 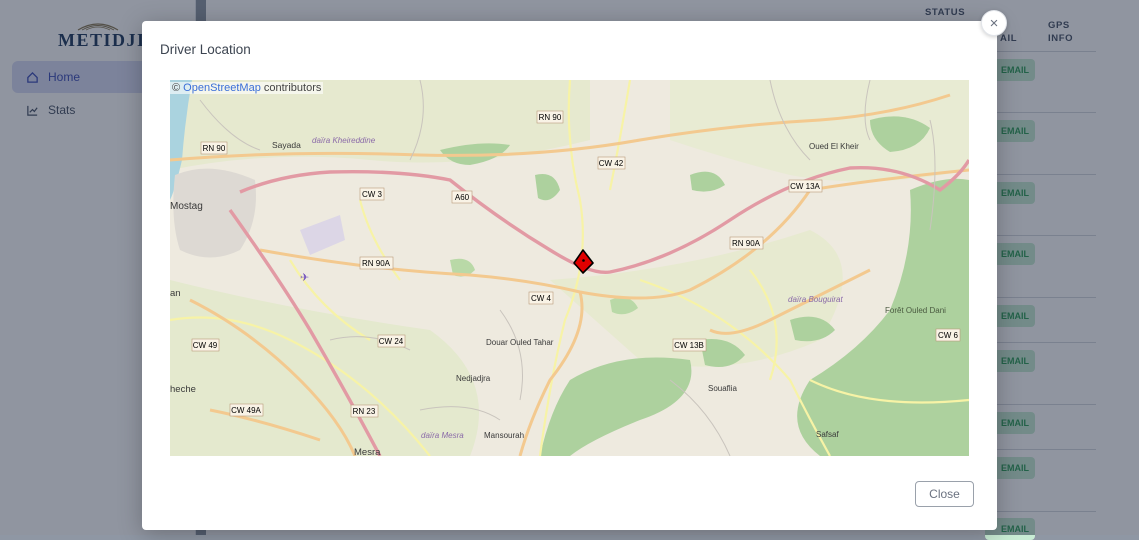 What do you see at coordinates (473, 378) in the screenshot?
I see `place-label: Nedjadjra` at bounding box center [473, 378].